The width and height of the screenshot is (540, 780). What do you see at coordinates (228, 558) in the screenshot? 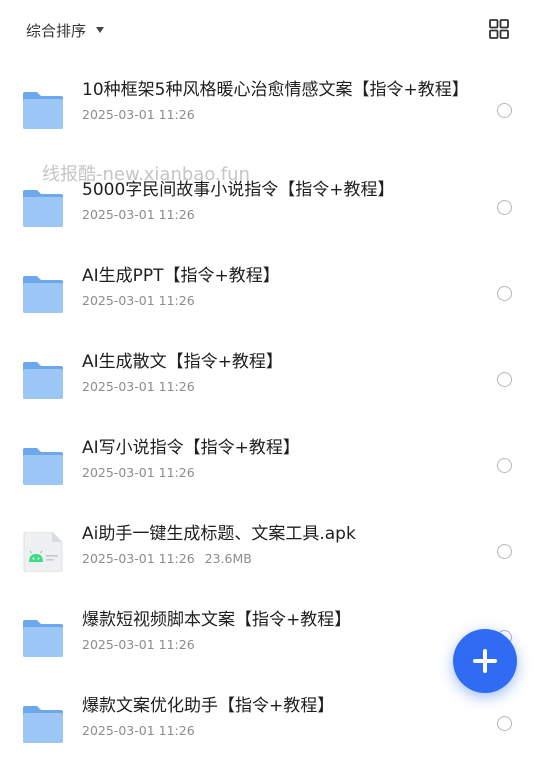
I see `file-size: 23.6MB` at bounding box center [228, 558].